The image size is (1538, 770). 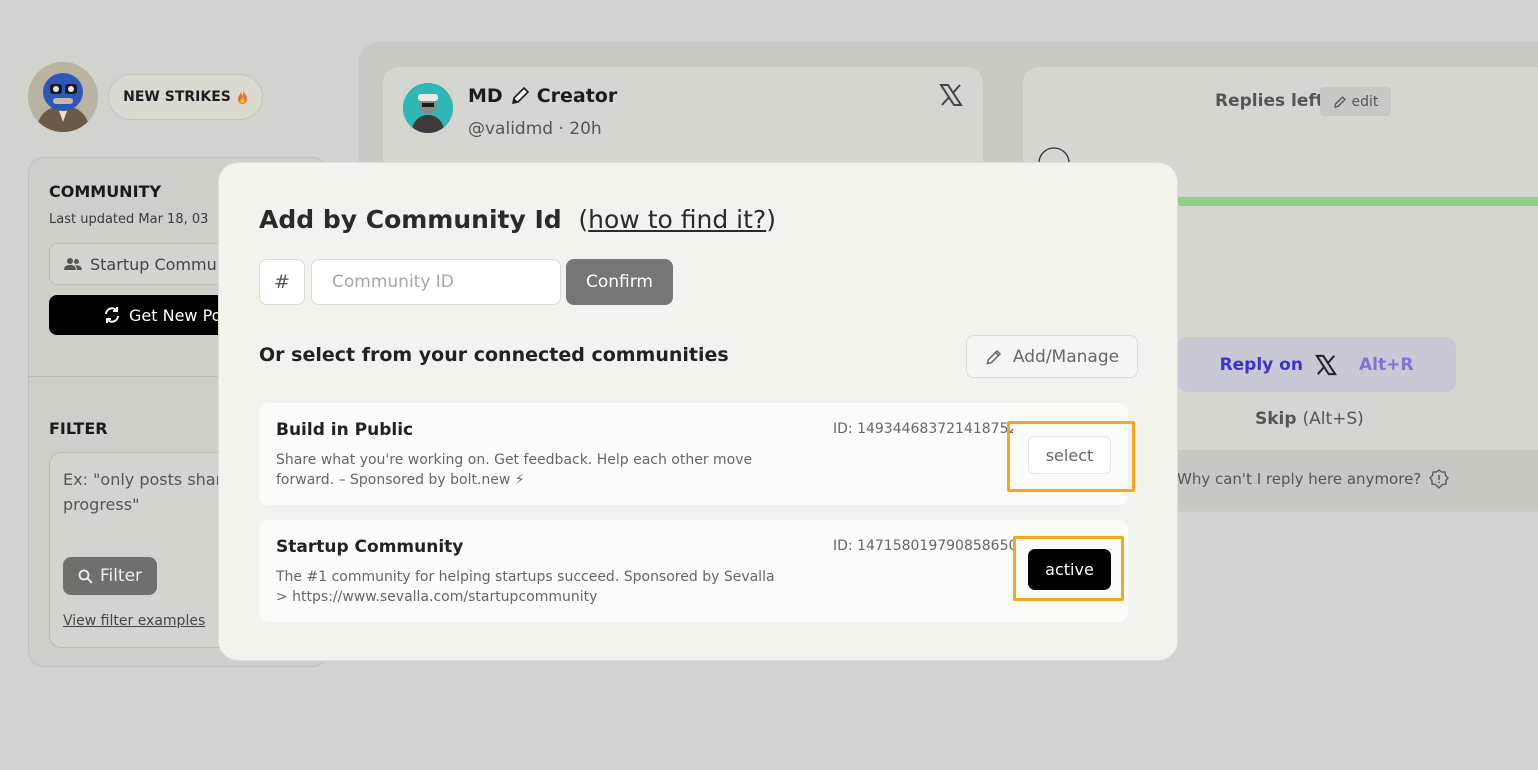 What do you see at coordinates (923, 546) in the screenshot?
I see `community-id-text: ID: 1471580197908586503` at bounding box center [923, 546].